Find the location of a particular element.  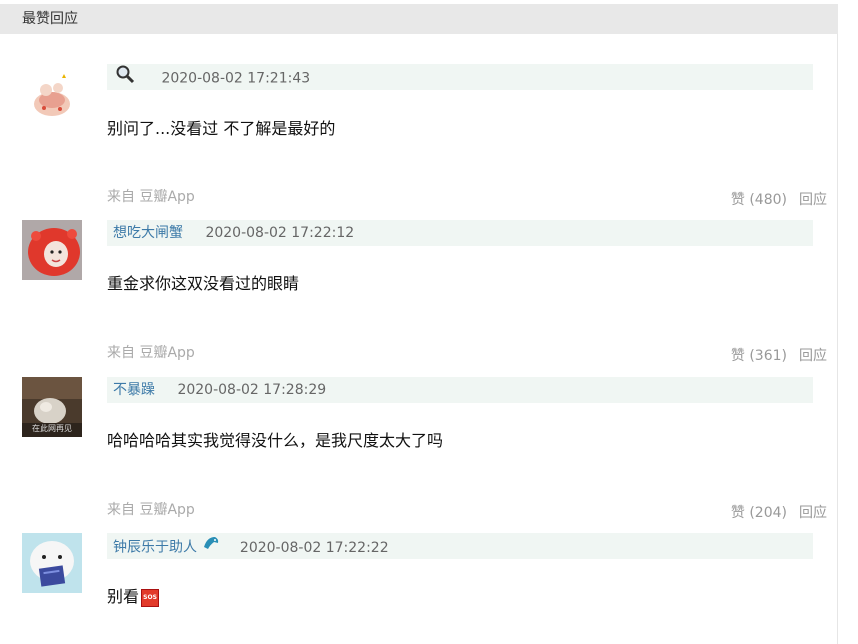

comment-meta: 2020-08-02 17:21:43 is located at coordinates (460, 77).